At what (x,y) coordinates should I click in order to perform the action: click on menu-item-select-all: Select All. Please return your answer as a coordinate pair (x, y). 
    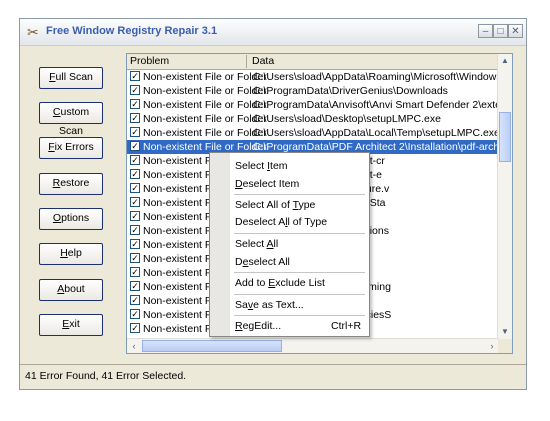
    Looking at the image, I should click on (256, 245).